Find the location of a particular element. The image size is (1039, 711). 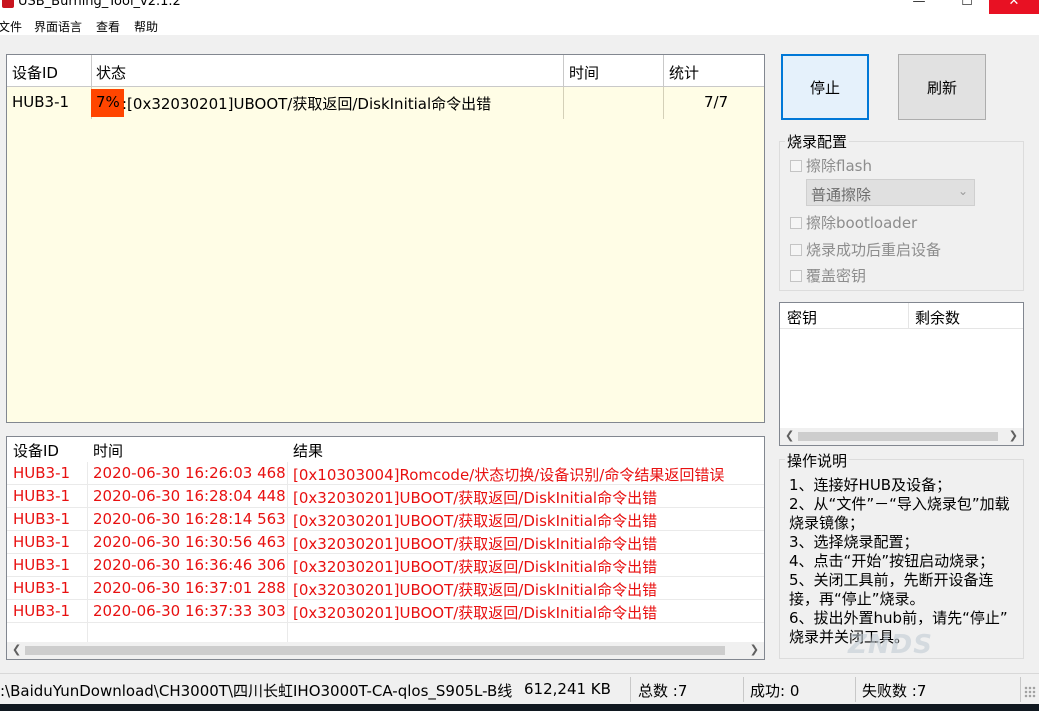

chevron-down-icon: ⌄ is located at coordinates (962, 191).